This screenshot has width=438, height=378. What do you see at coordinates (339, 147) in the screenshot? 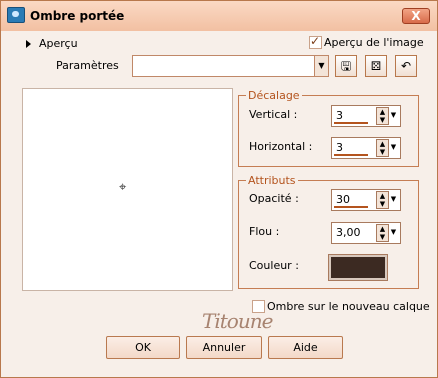
I see `horizontal-value: 3` at bounding box center [339, 147].